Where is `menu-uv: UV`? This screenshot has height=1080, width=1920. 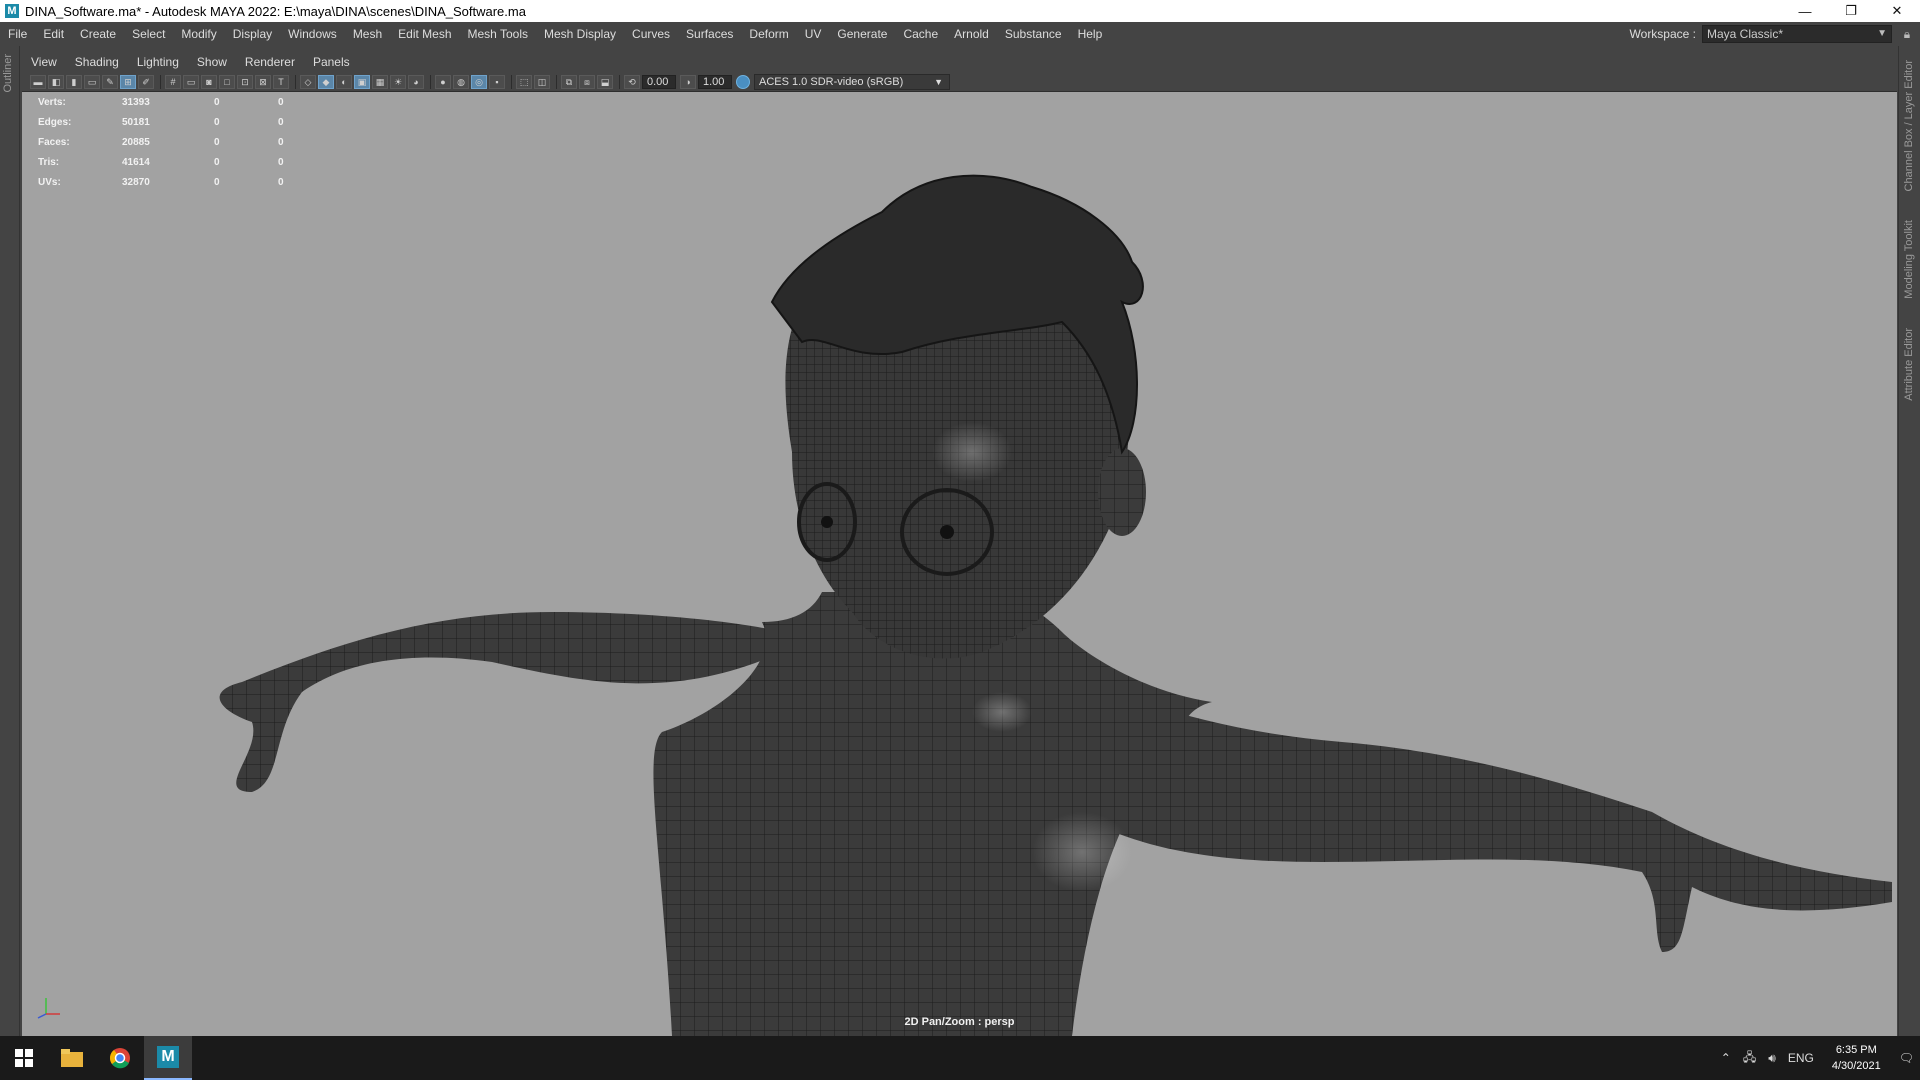
menu-uv: UV is located at coordinates (813, 34).